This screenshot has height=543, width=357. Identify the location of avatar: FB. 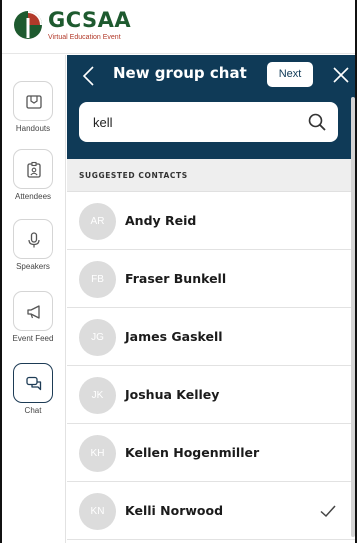
(97, 279).